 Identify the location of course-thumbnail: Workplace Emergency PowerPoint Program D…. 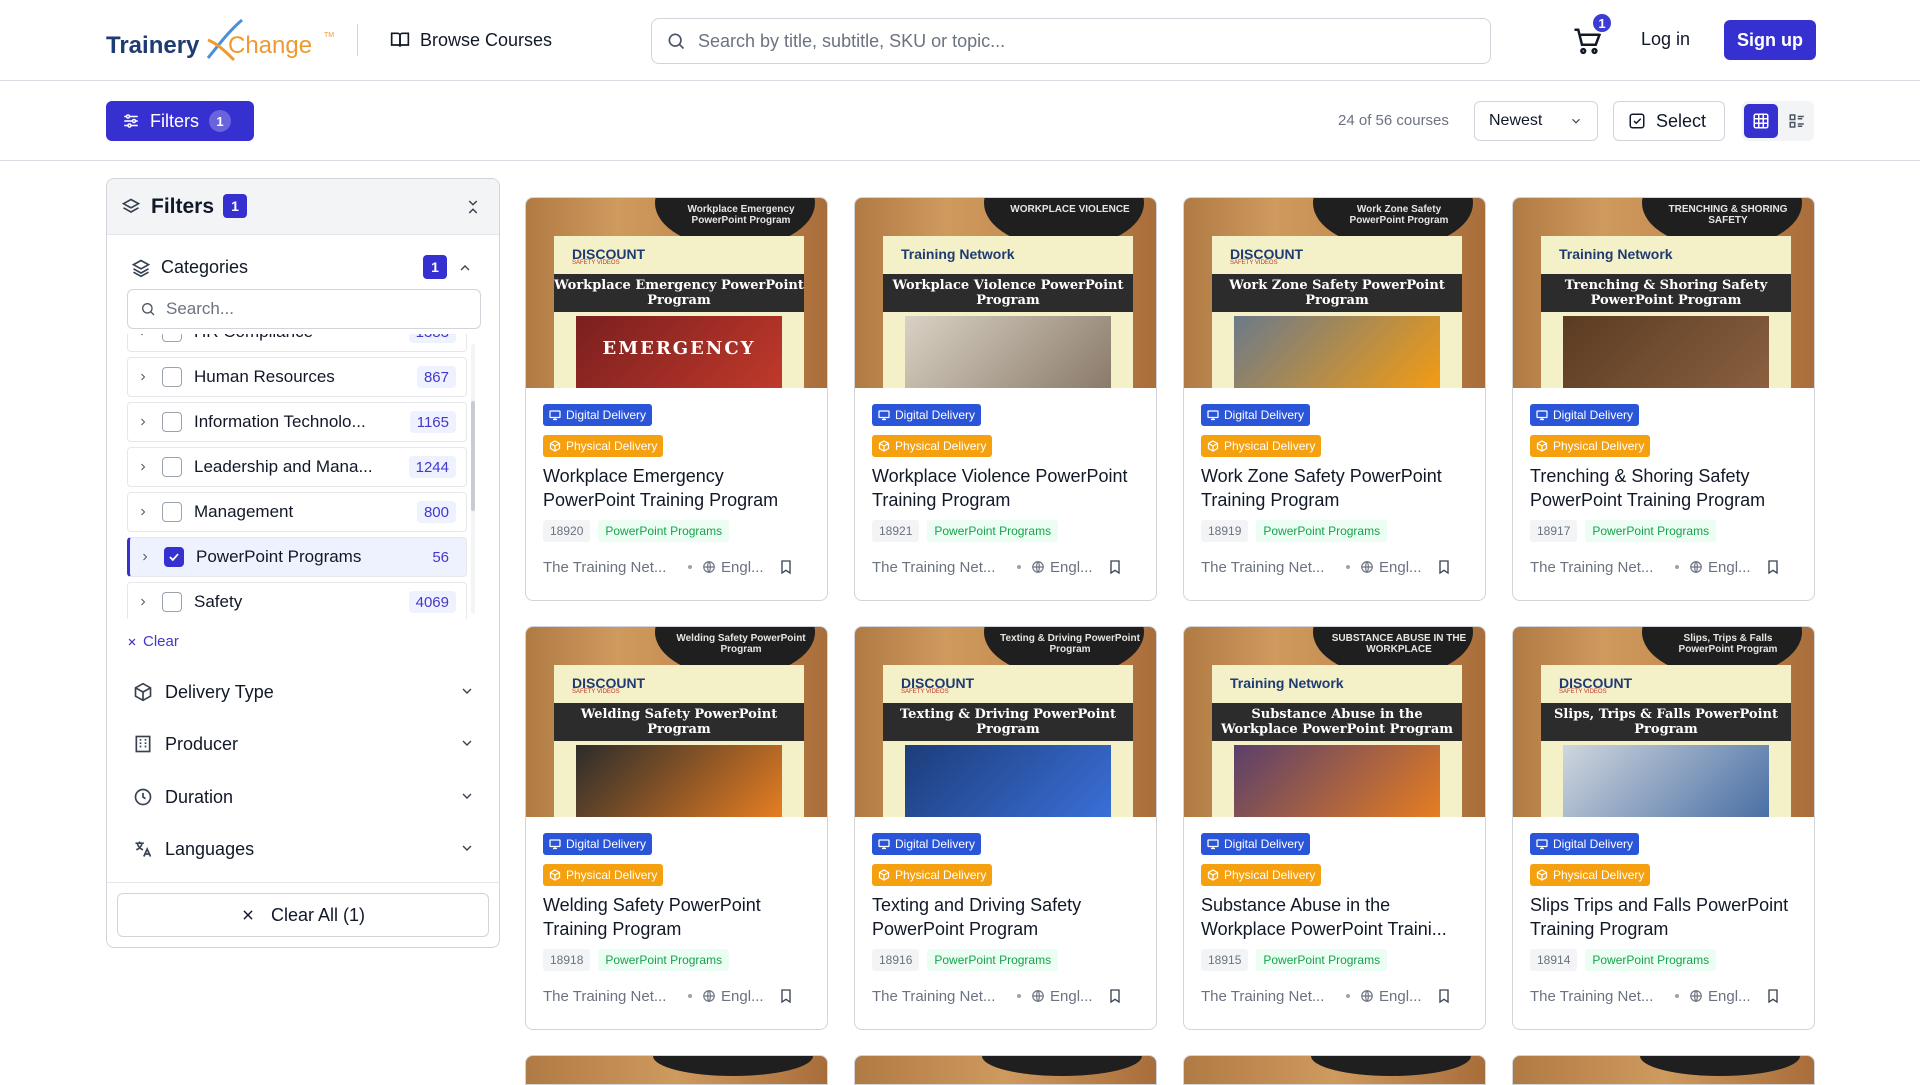
(676, 293).